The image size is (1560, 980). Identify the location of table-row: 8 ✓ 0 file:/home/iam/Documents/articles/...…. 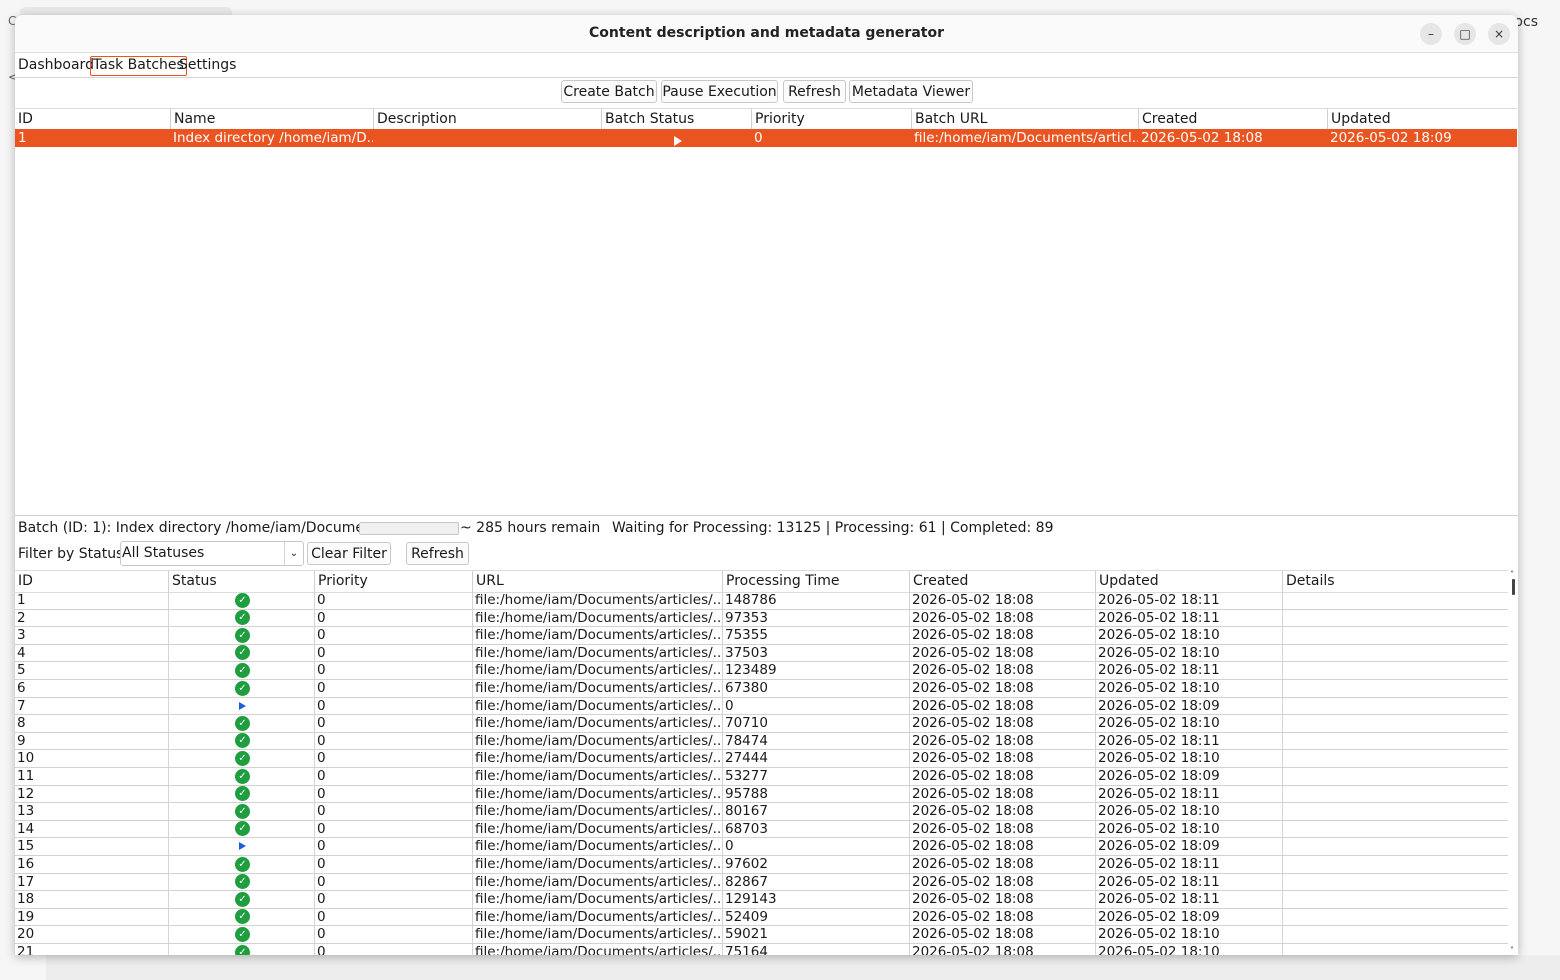
(761, 724).